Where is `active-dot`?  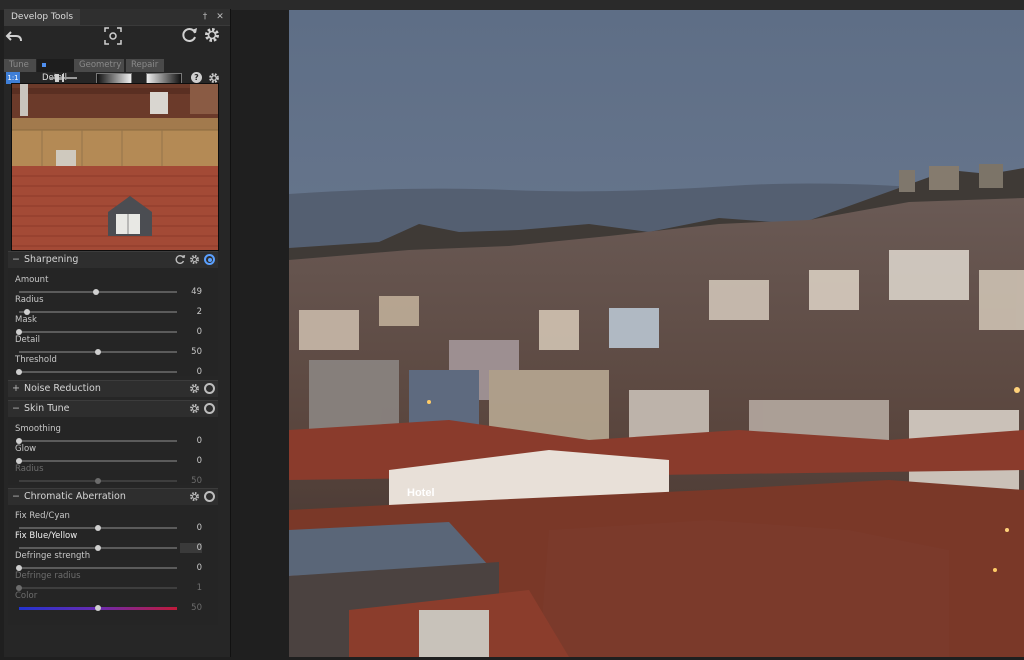
active-dot is located at coordinates (44, 64).